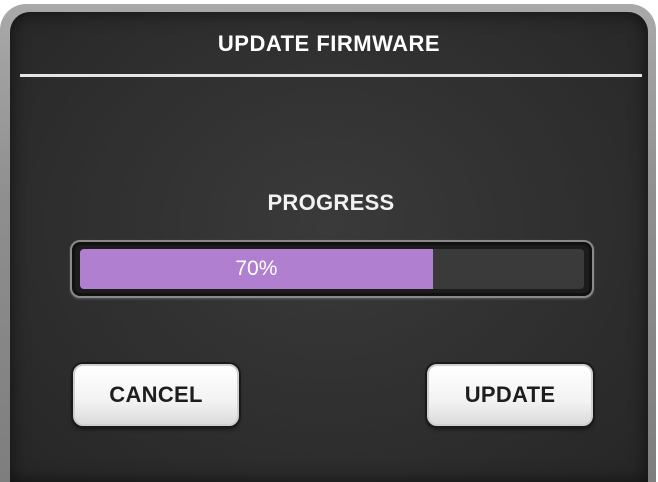  I want to click on progress-track: 70%, so click(332, 269).